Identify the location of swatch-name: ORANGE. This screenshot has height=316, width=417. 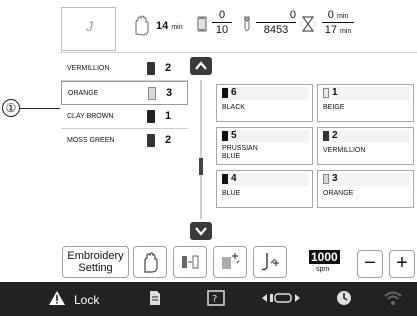
(338, 193).